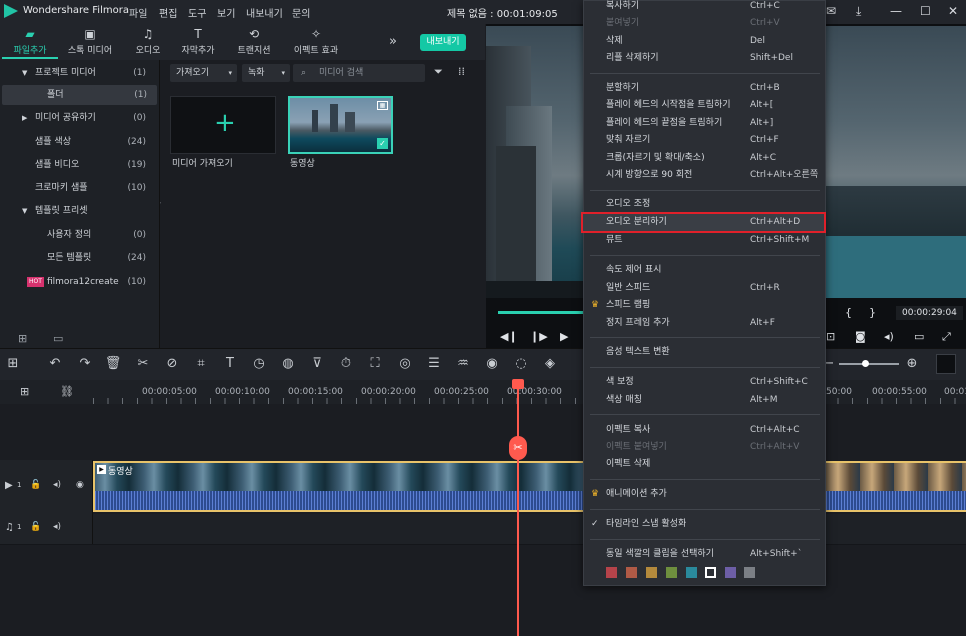 This screenshot has width=966, height=636. I want to click on color-swatch-orange, so click(631, 572).